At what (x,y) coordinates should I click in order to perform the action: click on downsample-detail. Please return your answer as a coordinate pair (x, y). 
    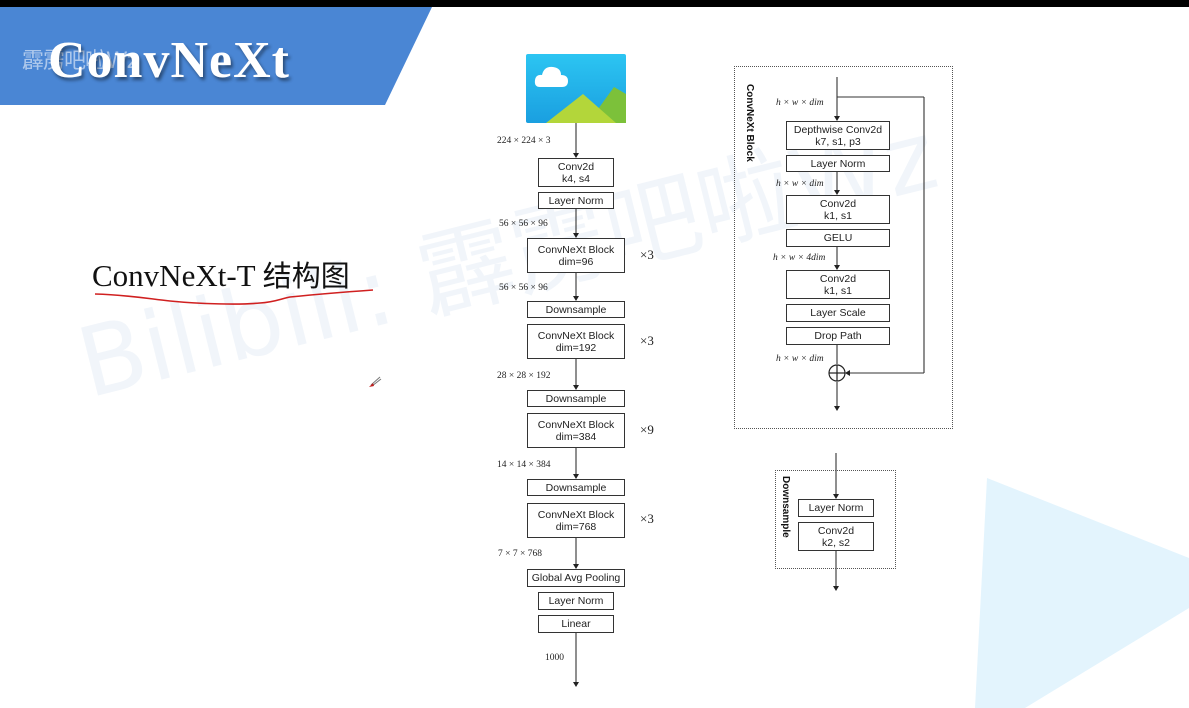
    Looking at the image, I should click on (835, 519).